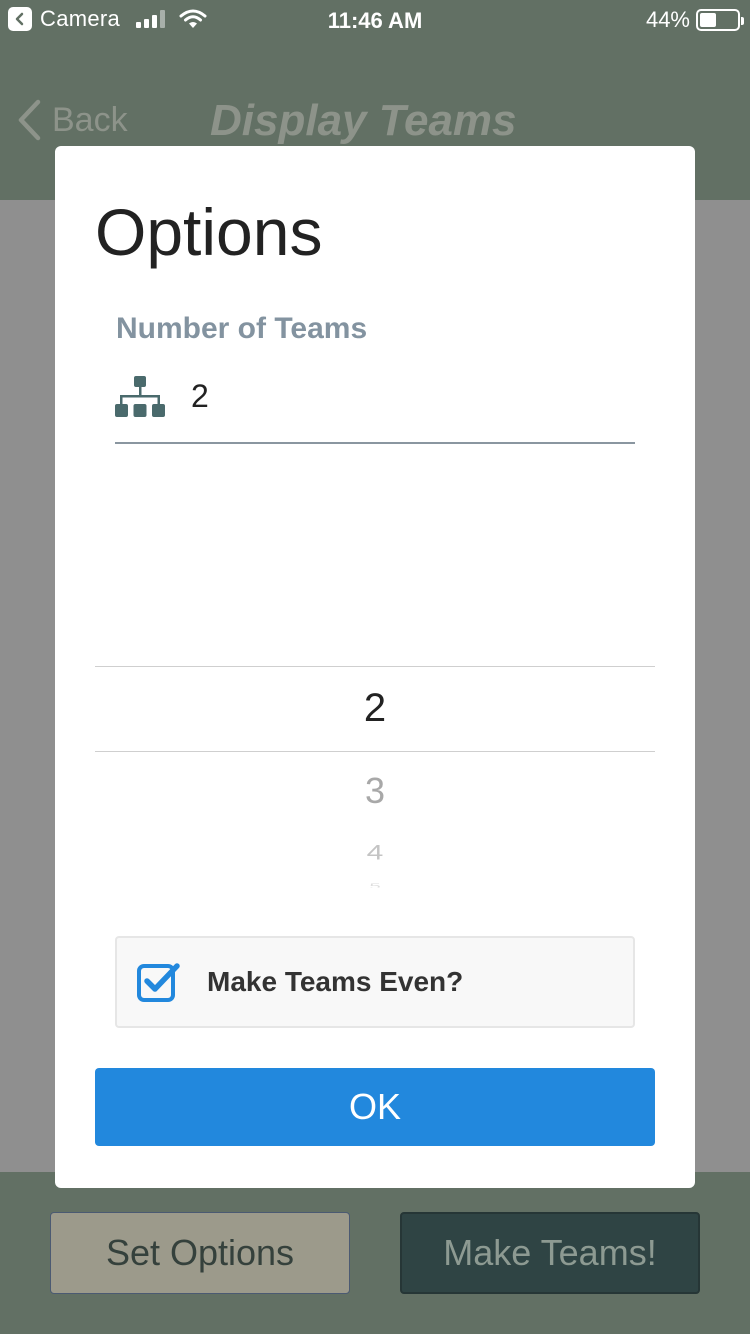 The width and height of the screenshot is (750, 1334). I want to click on number-of-teams-label: Number of Teams, so click(242, 328).